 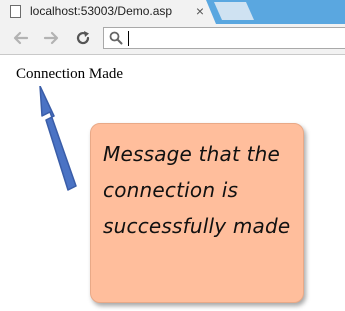 I want to click on tab-close-button: ×, so click(x=200, y=11).